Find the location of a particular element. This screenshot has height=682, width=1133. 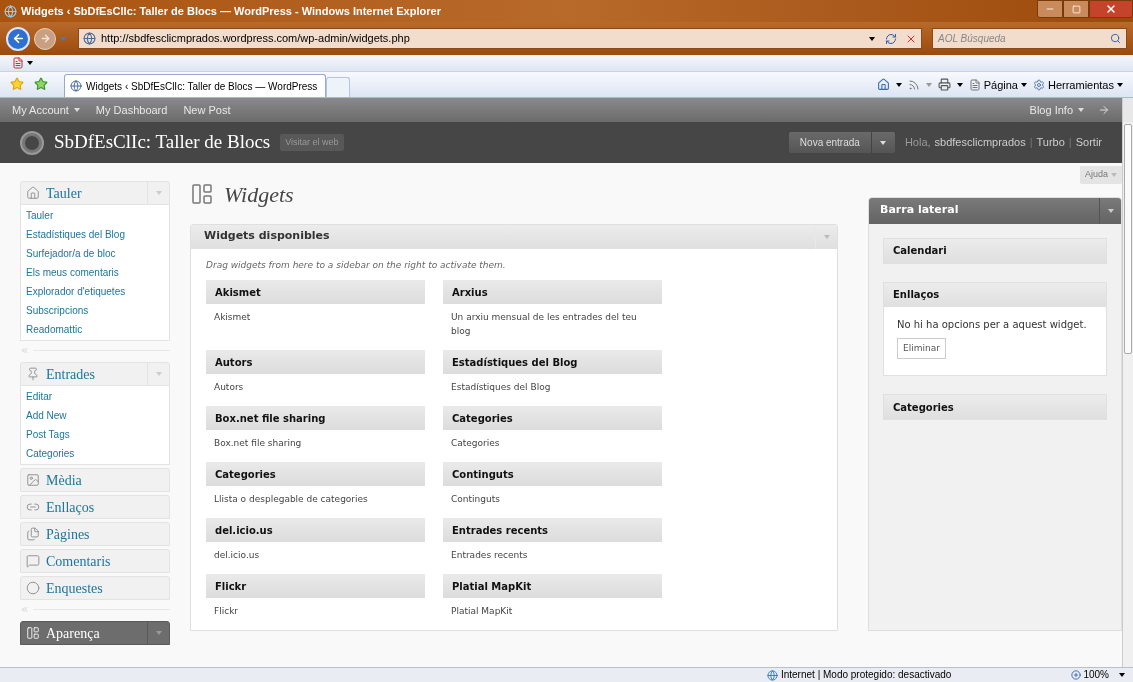

add-favorite-icon is located at coordinates (41, 84).